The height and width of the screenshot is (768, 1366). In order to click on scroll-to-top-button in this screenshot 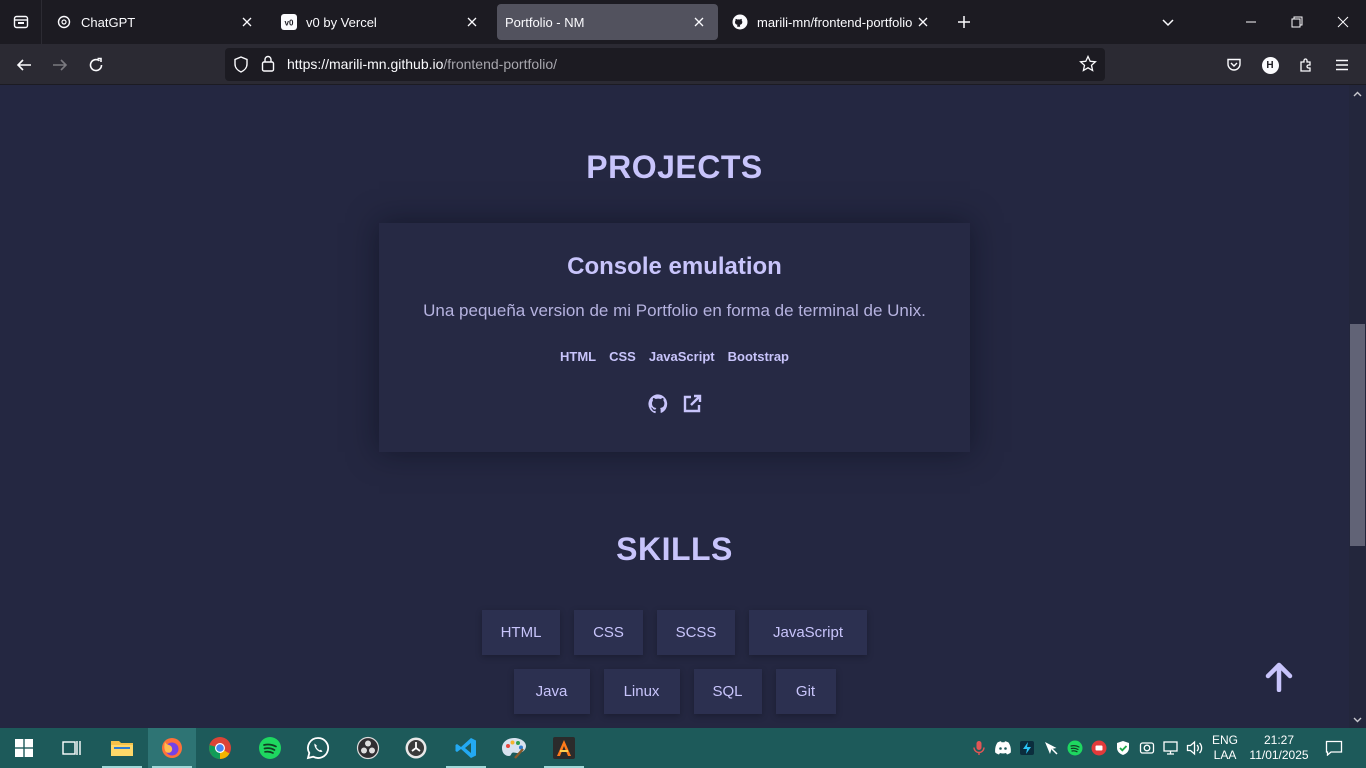, I will do `click(1279, 677)`.